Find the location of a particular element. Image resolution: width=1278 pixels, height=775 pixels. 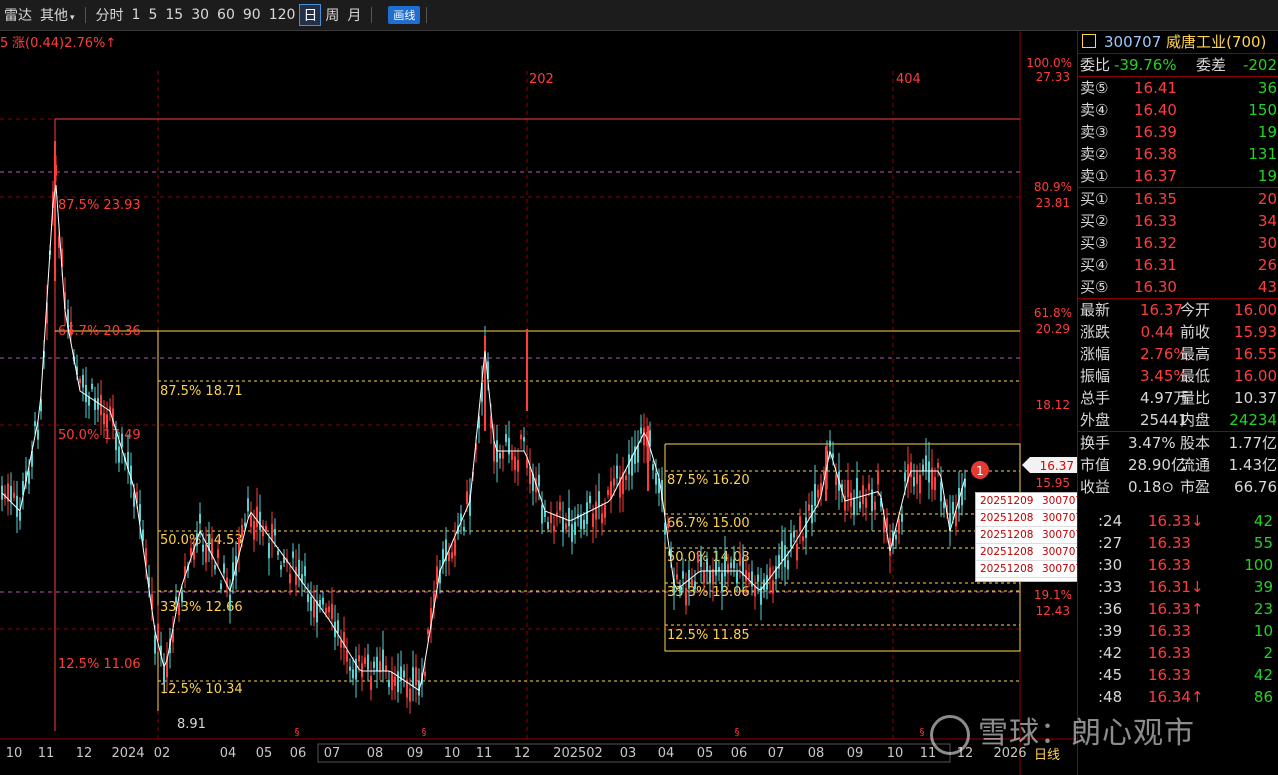

date-axis-label: 05 is located at coordinates (705, 753).